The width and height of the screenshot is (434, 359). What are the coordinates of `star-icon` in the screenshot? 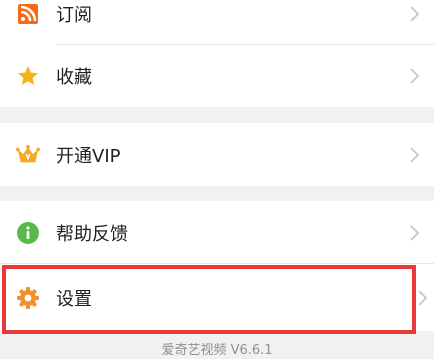 It's located at (28, 76).